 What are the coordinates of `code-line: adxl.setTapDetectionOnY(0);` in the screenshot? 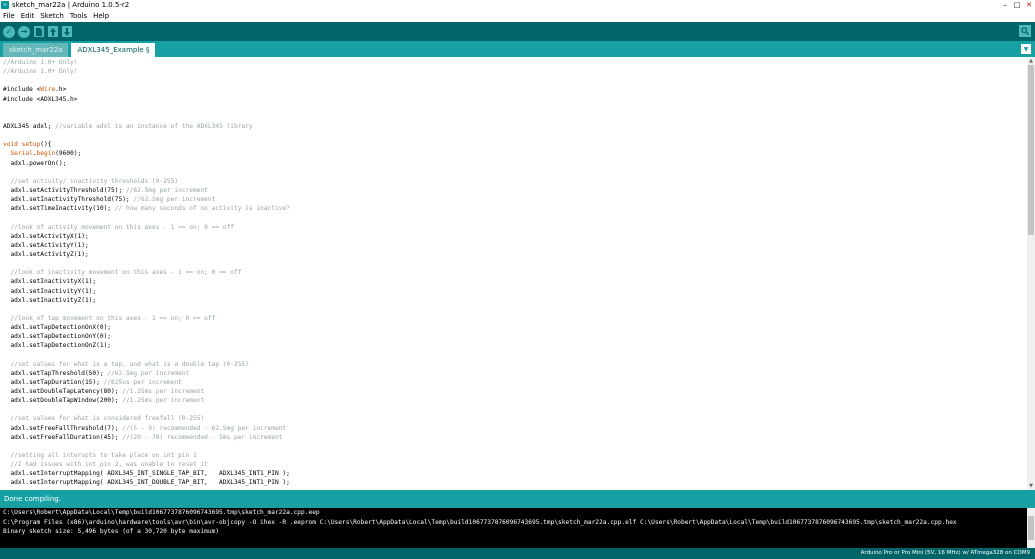 It's located at (508, 336).